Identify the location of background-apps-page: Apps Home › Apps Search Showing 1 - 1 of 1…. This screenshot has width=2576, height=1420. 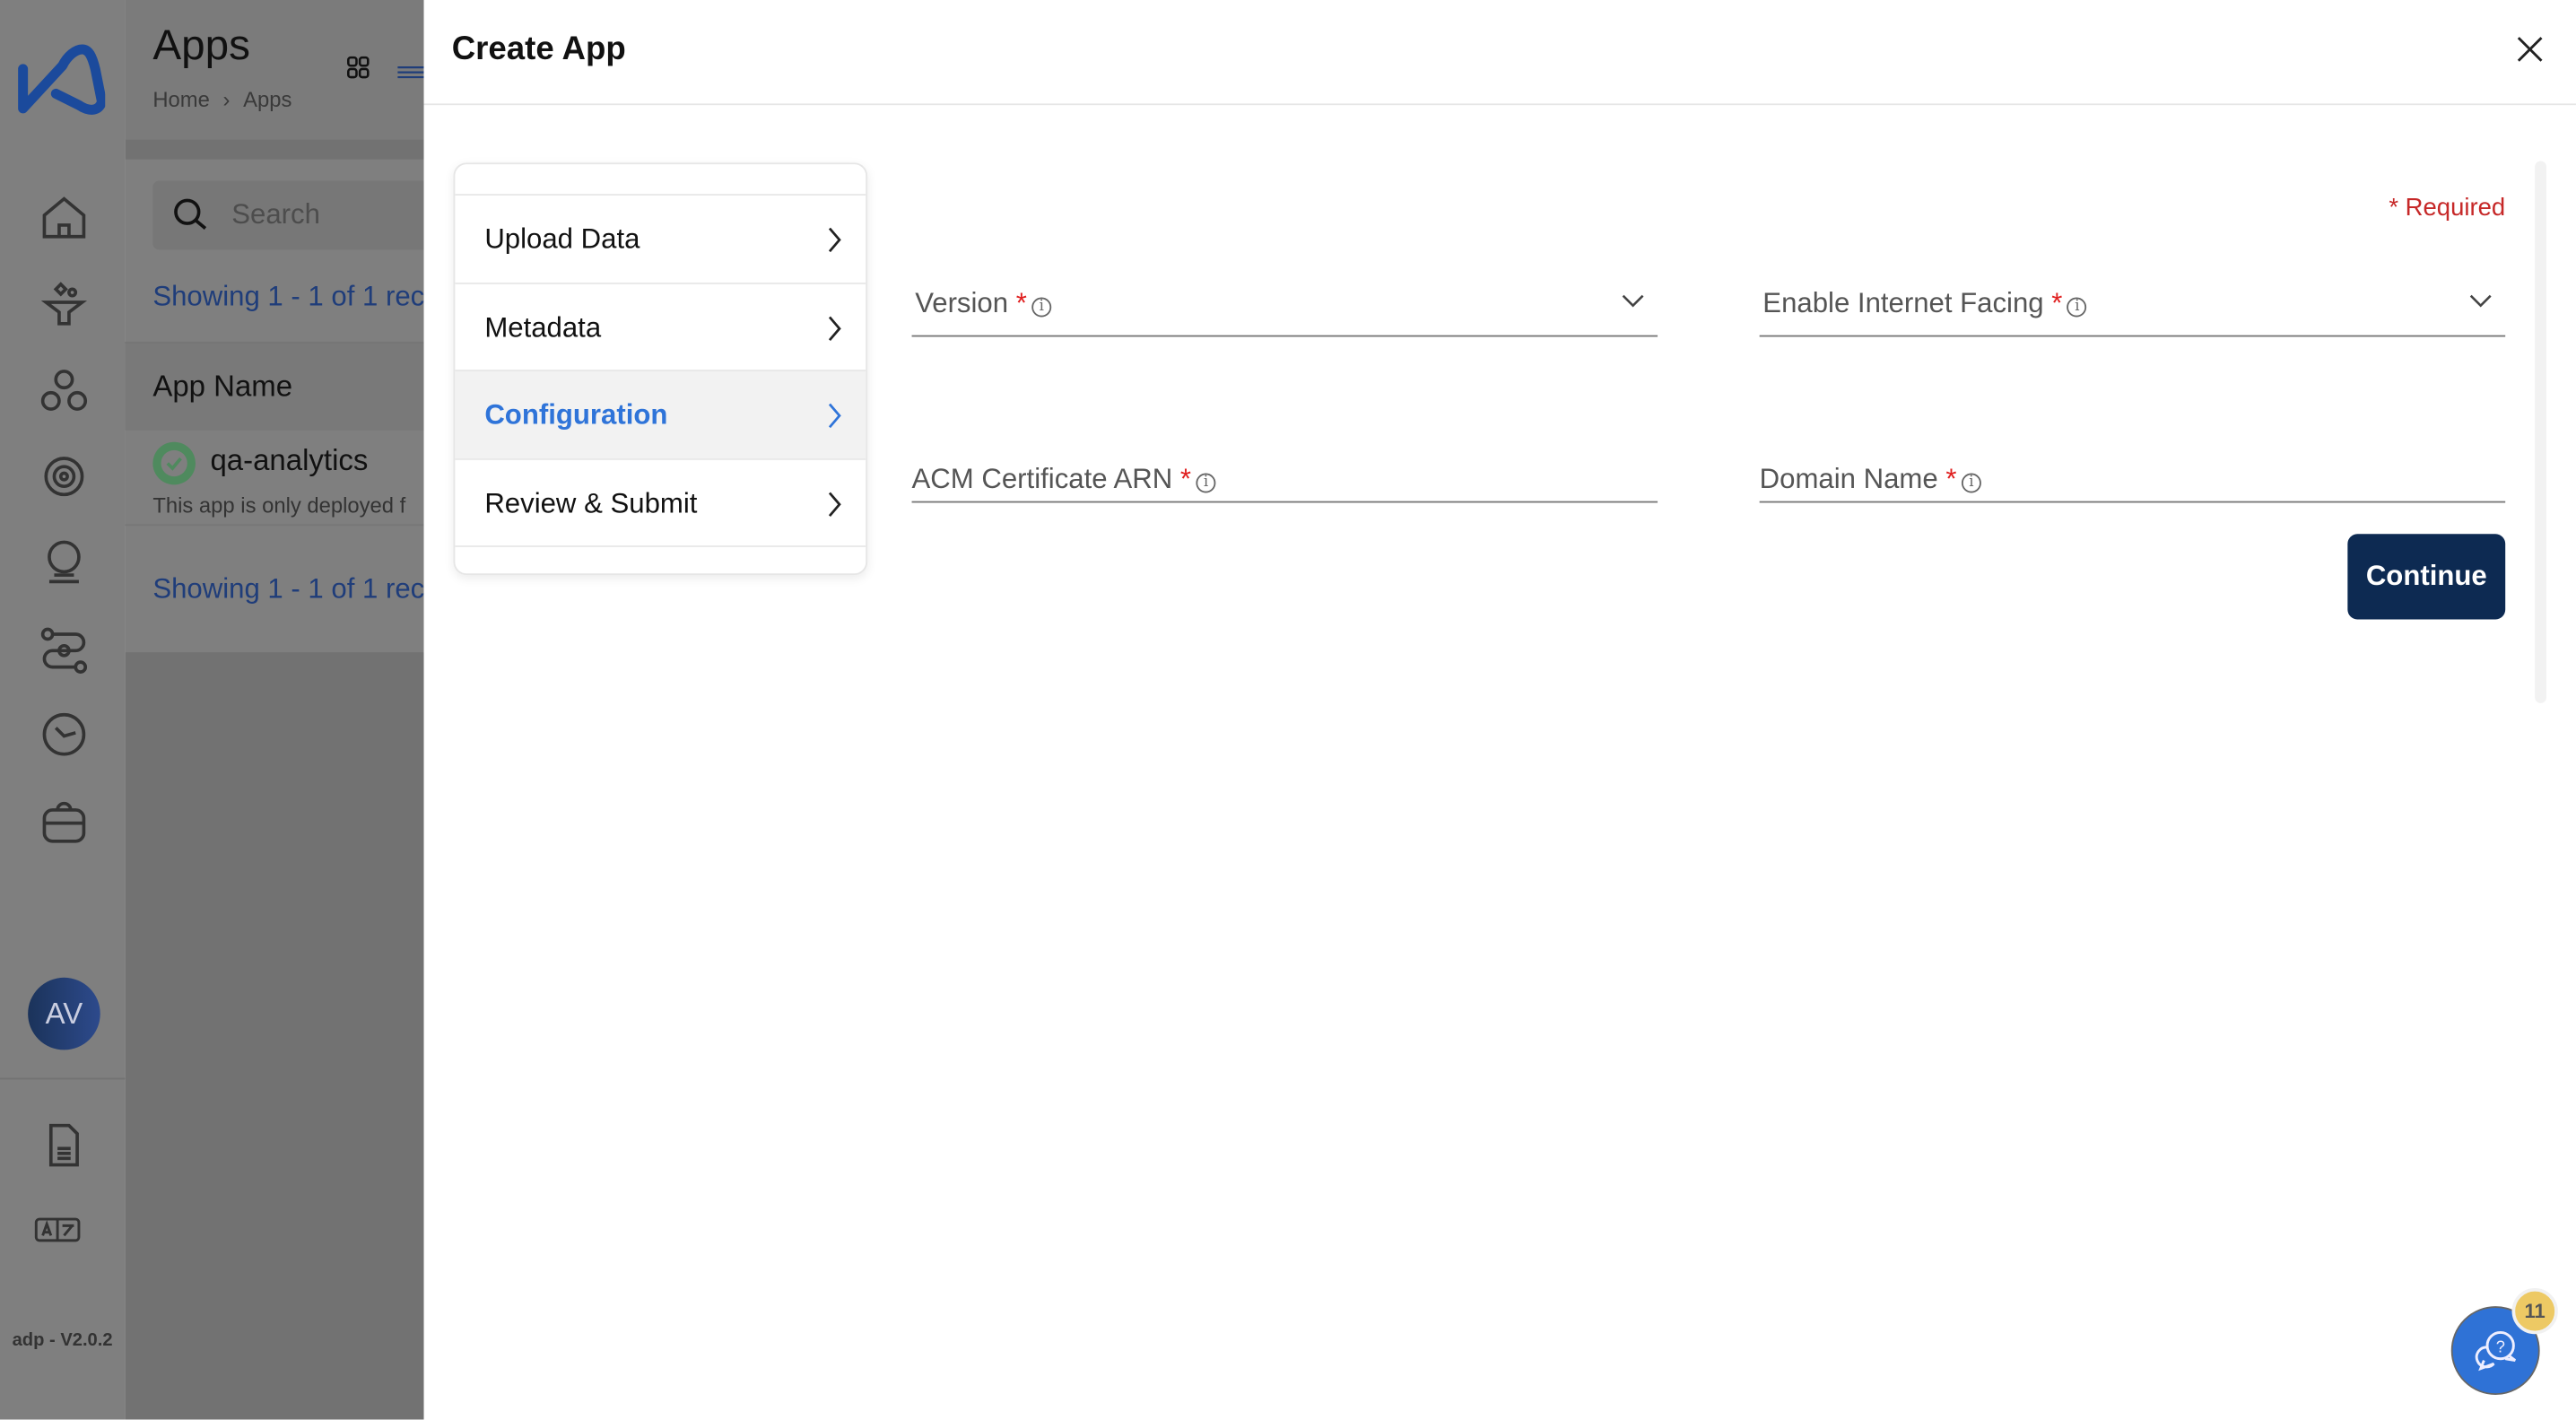
(274, 710).